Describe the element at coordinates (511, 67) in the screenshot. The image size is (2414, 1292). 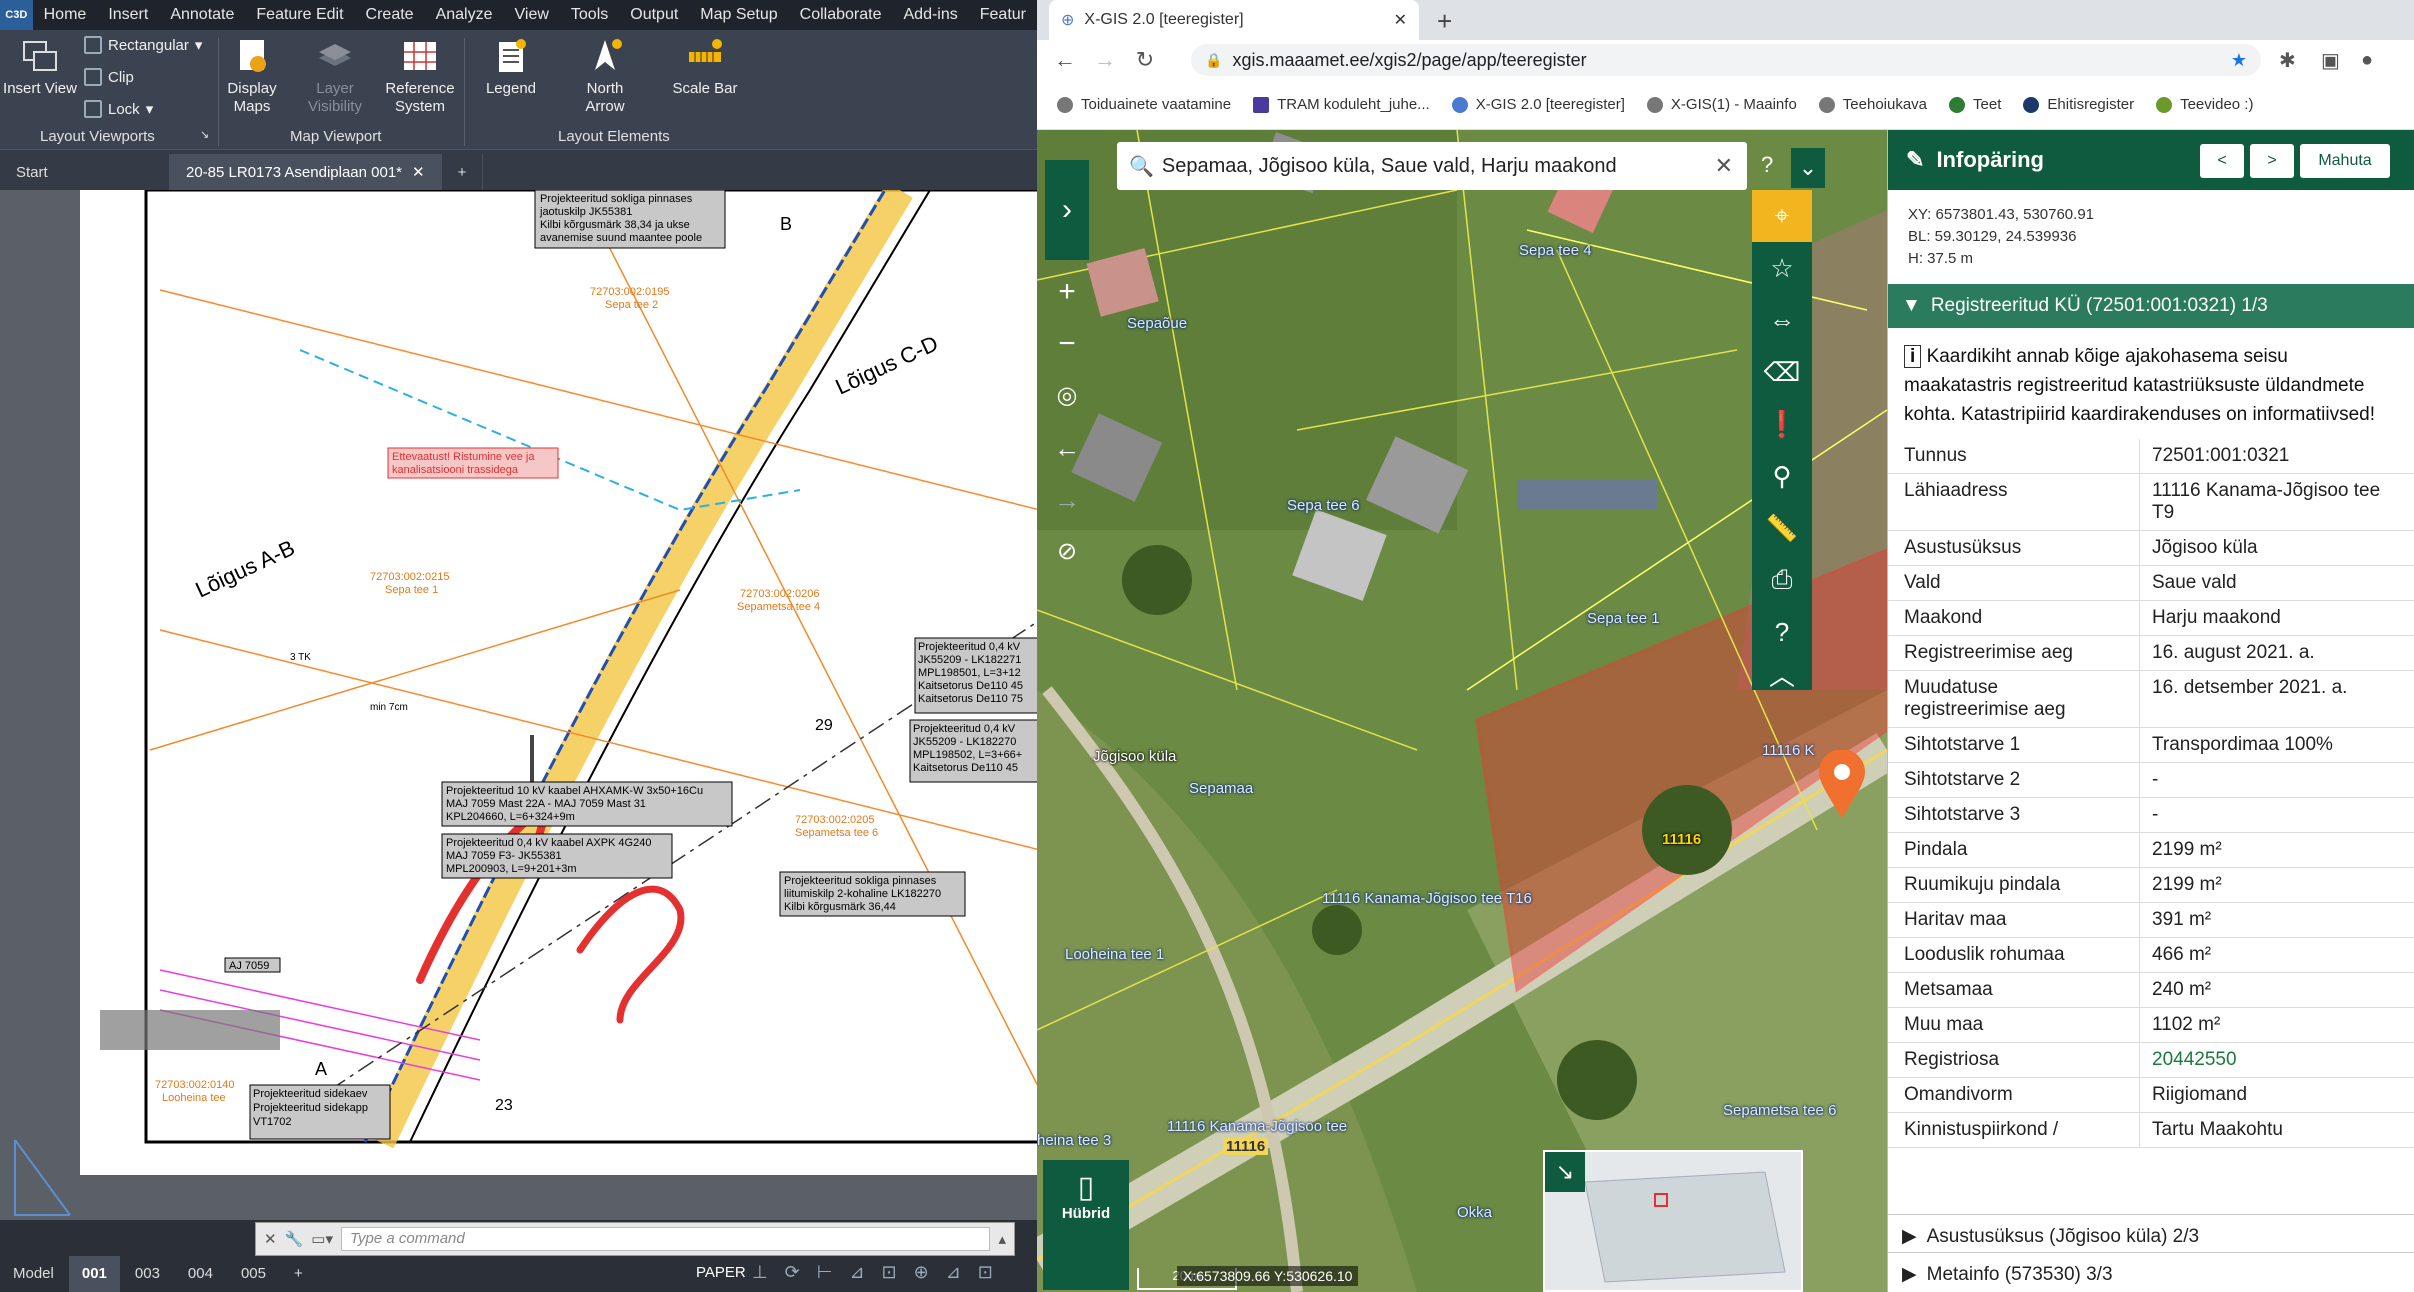
I see `legend-button: Legend` at that location.